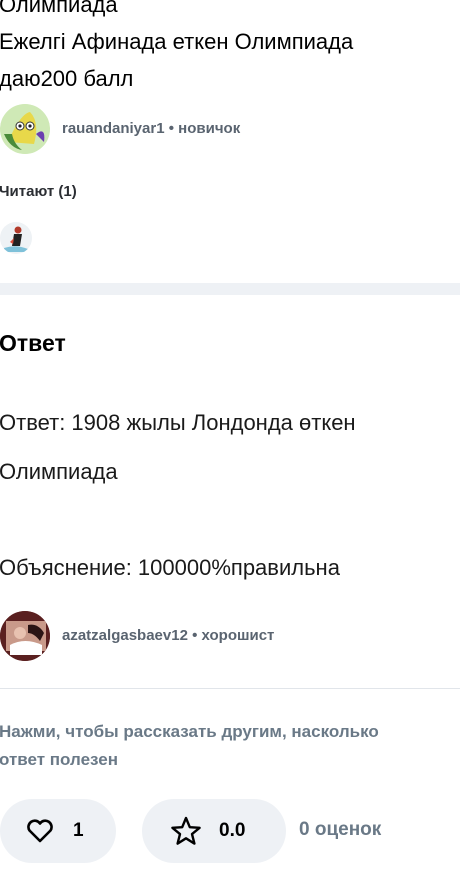 The width and height of the screenshot is (460, 873). I want to click on like-button: 1, so click(58, 831).